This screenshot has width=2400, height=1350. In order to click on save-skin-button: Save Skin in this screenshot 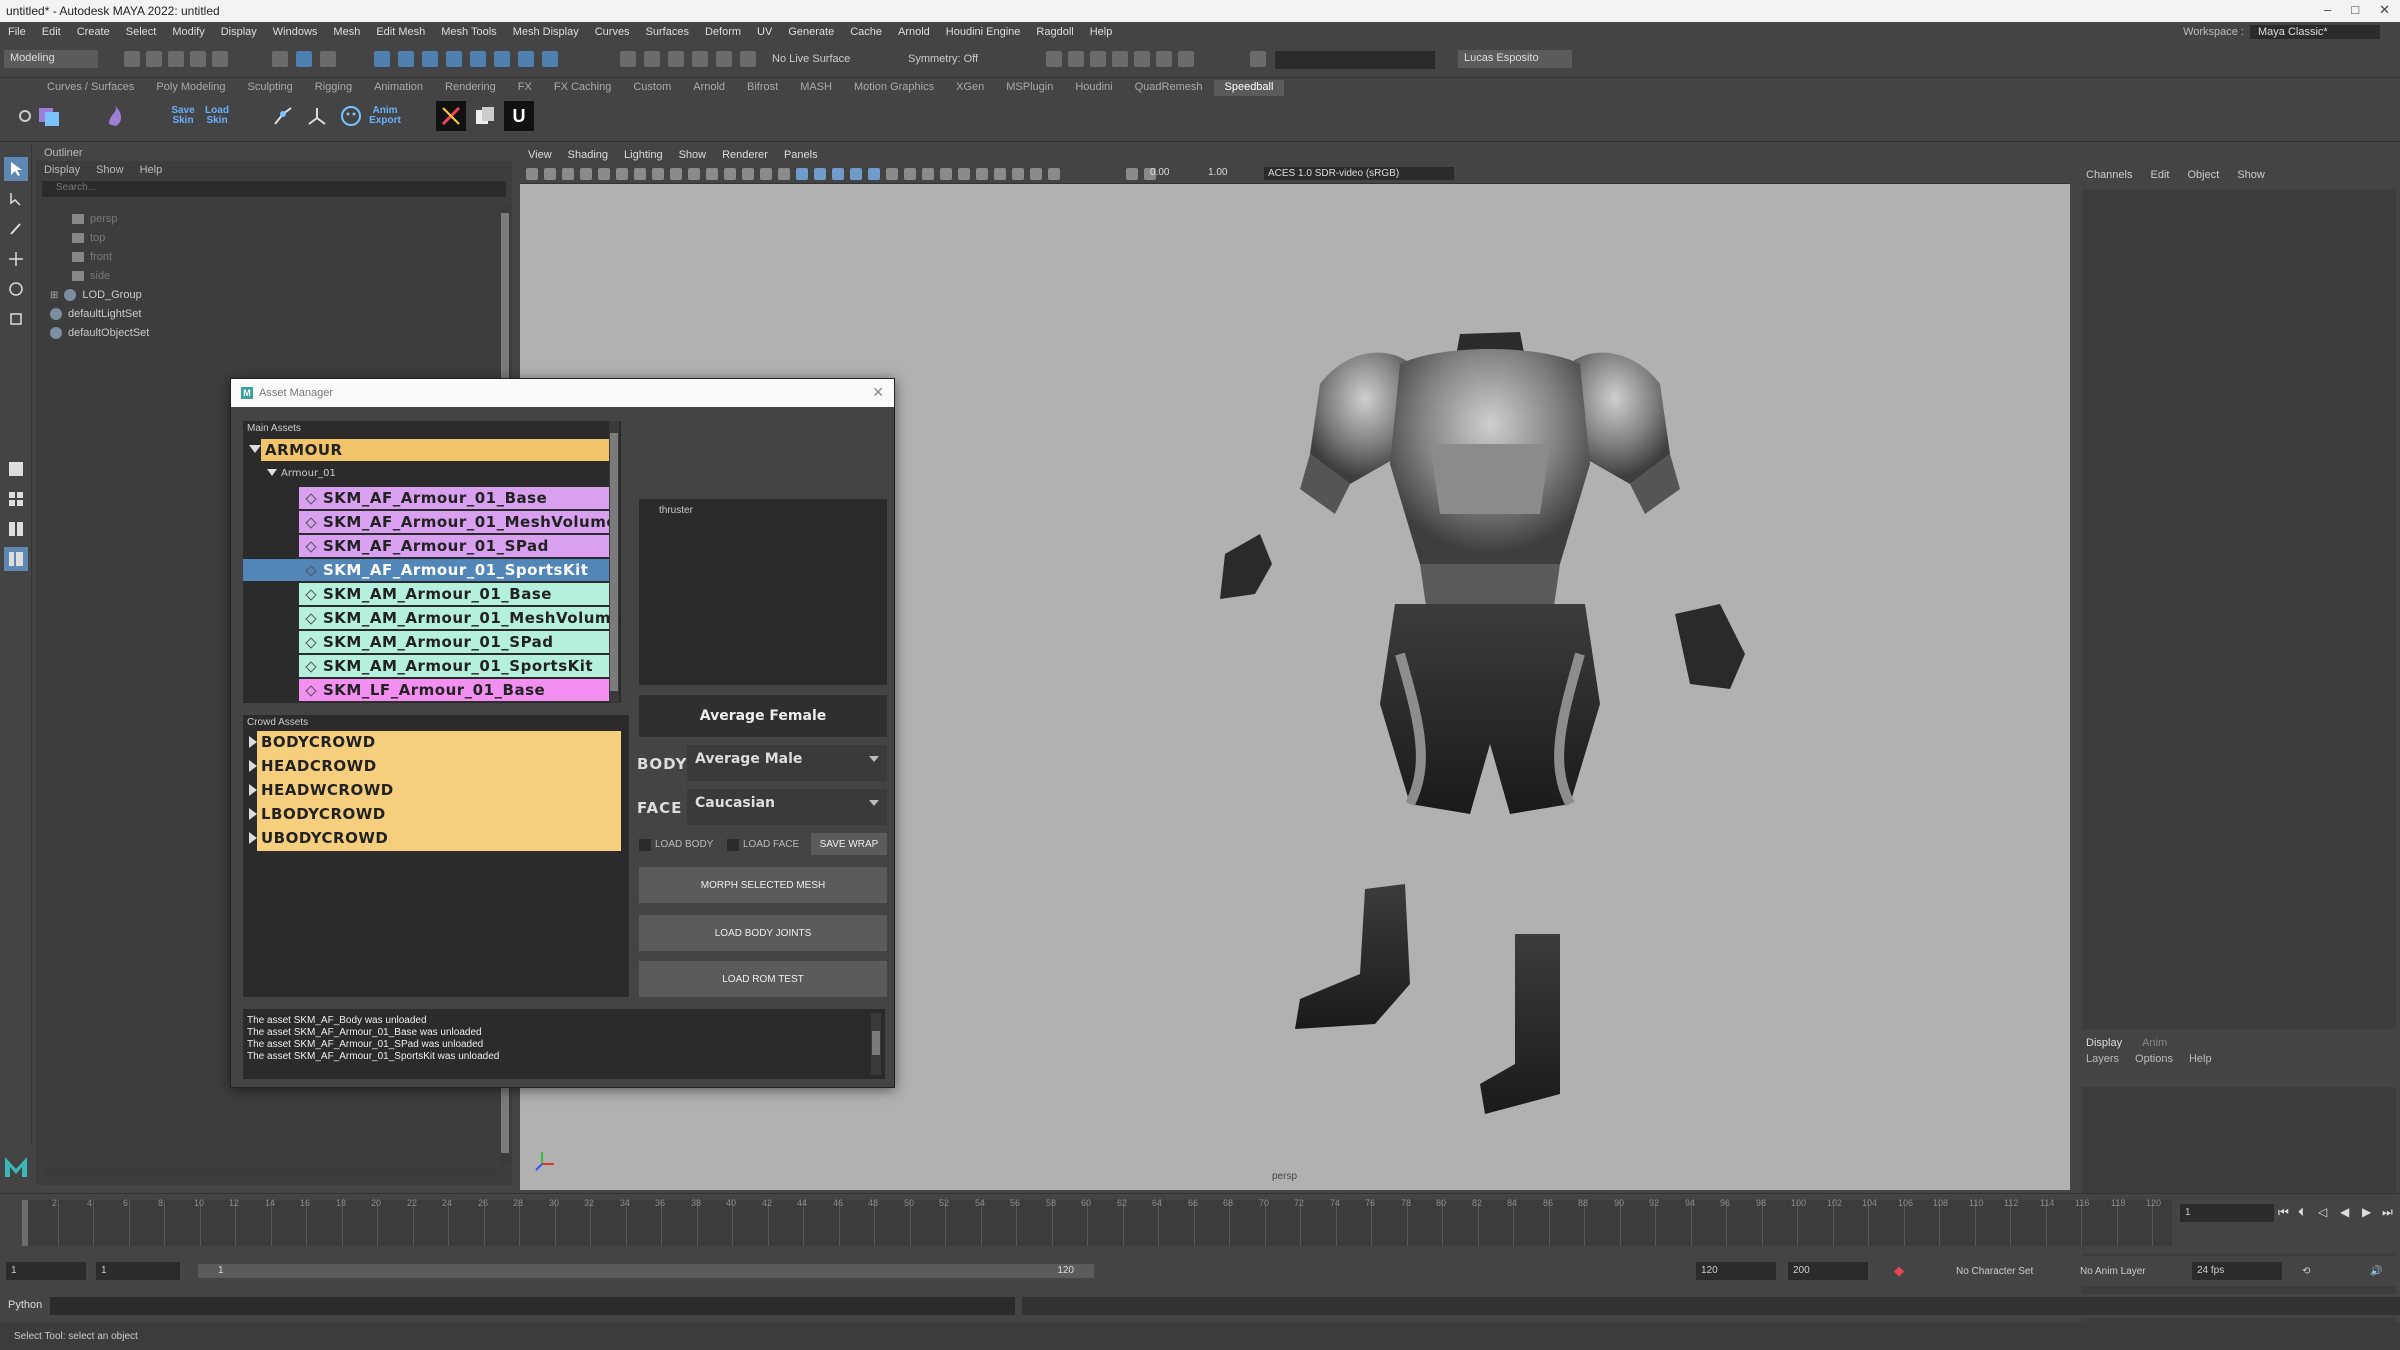, I will do `click(183, 116)`.